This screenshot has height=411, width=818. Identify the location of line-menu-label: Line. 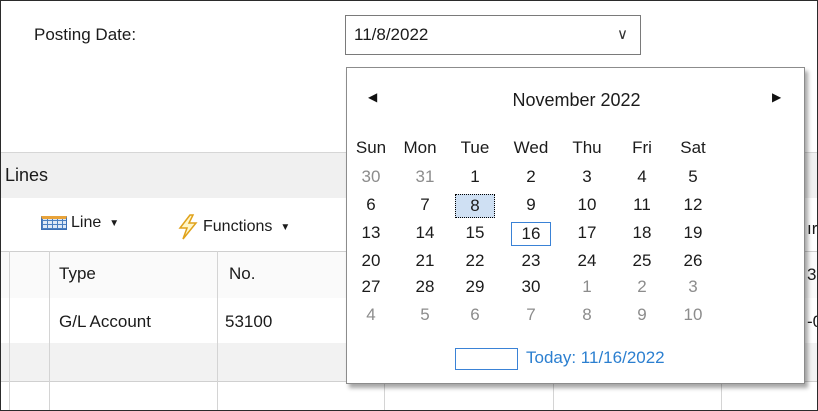
(86, 222).